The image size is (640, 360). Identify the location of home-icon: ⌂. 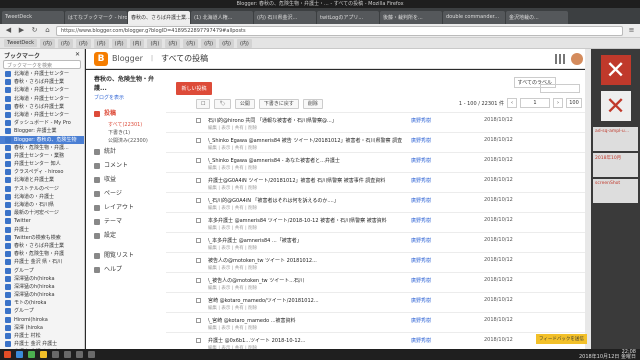
(47, 30).